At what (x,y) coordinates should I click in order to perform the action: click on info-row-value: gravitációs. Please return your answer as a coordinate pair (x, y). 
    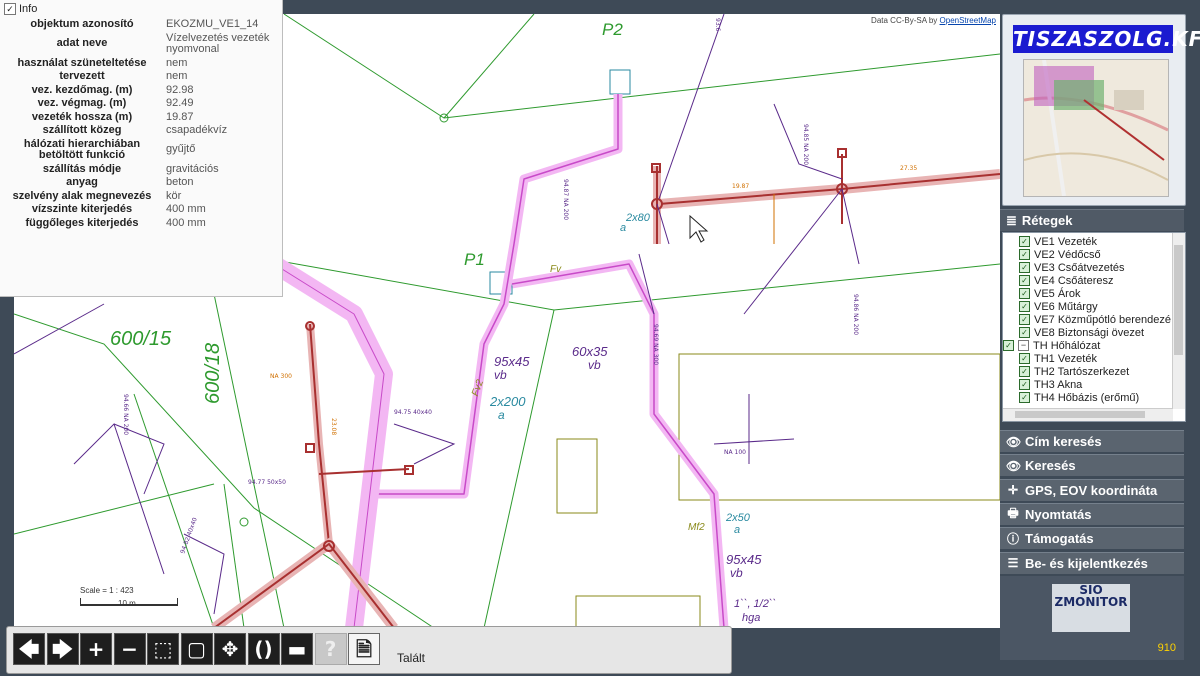
    Looking at the image, I should click on (192, 168).